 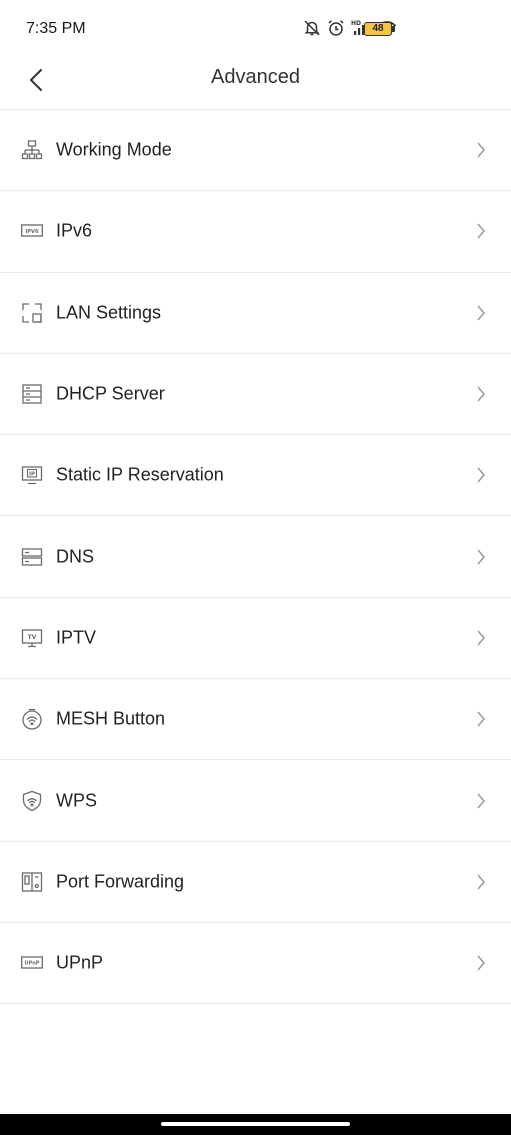 What do you see at coordinates (255, 720) in the screenshot?
I see `menu-item-mesh-button: MESH Button` at bounding box center [255, 720].